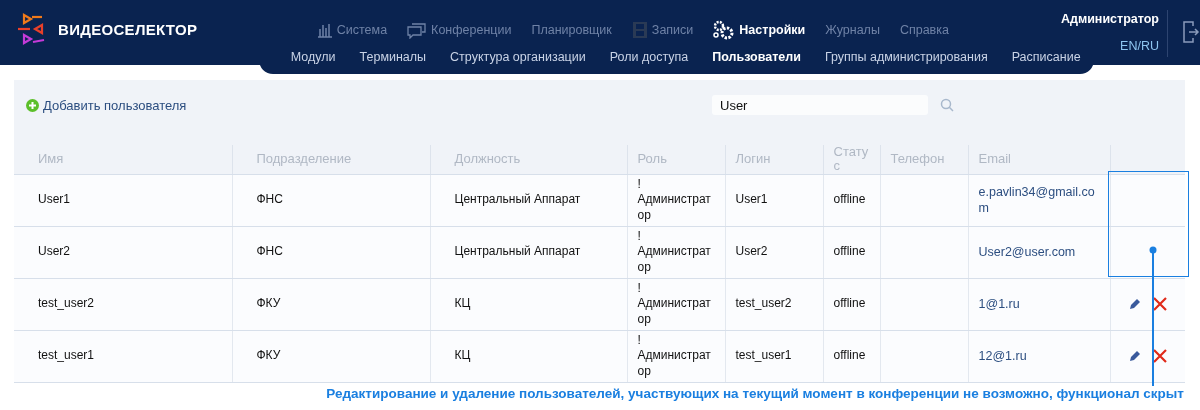 The height and width of the screenshot is (410, 1200). What do you see at coordinates (906, 57) in the screenshot?
I see `sub-nav-tab: Группы администрирования` at bounding box center [906, 57].